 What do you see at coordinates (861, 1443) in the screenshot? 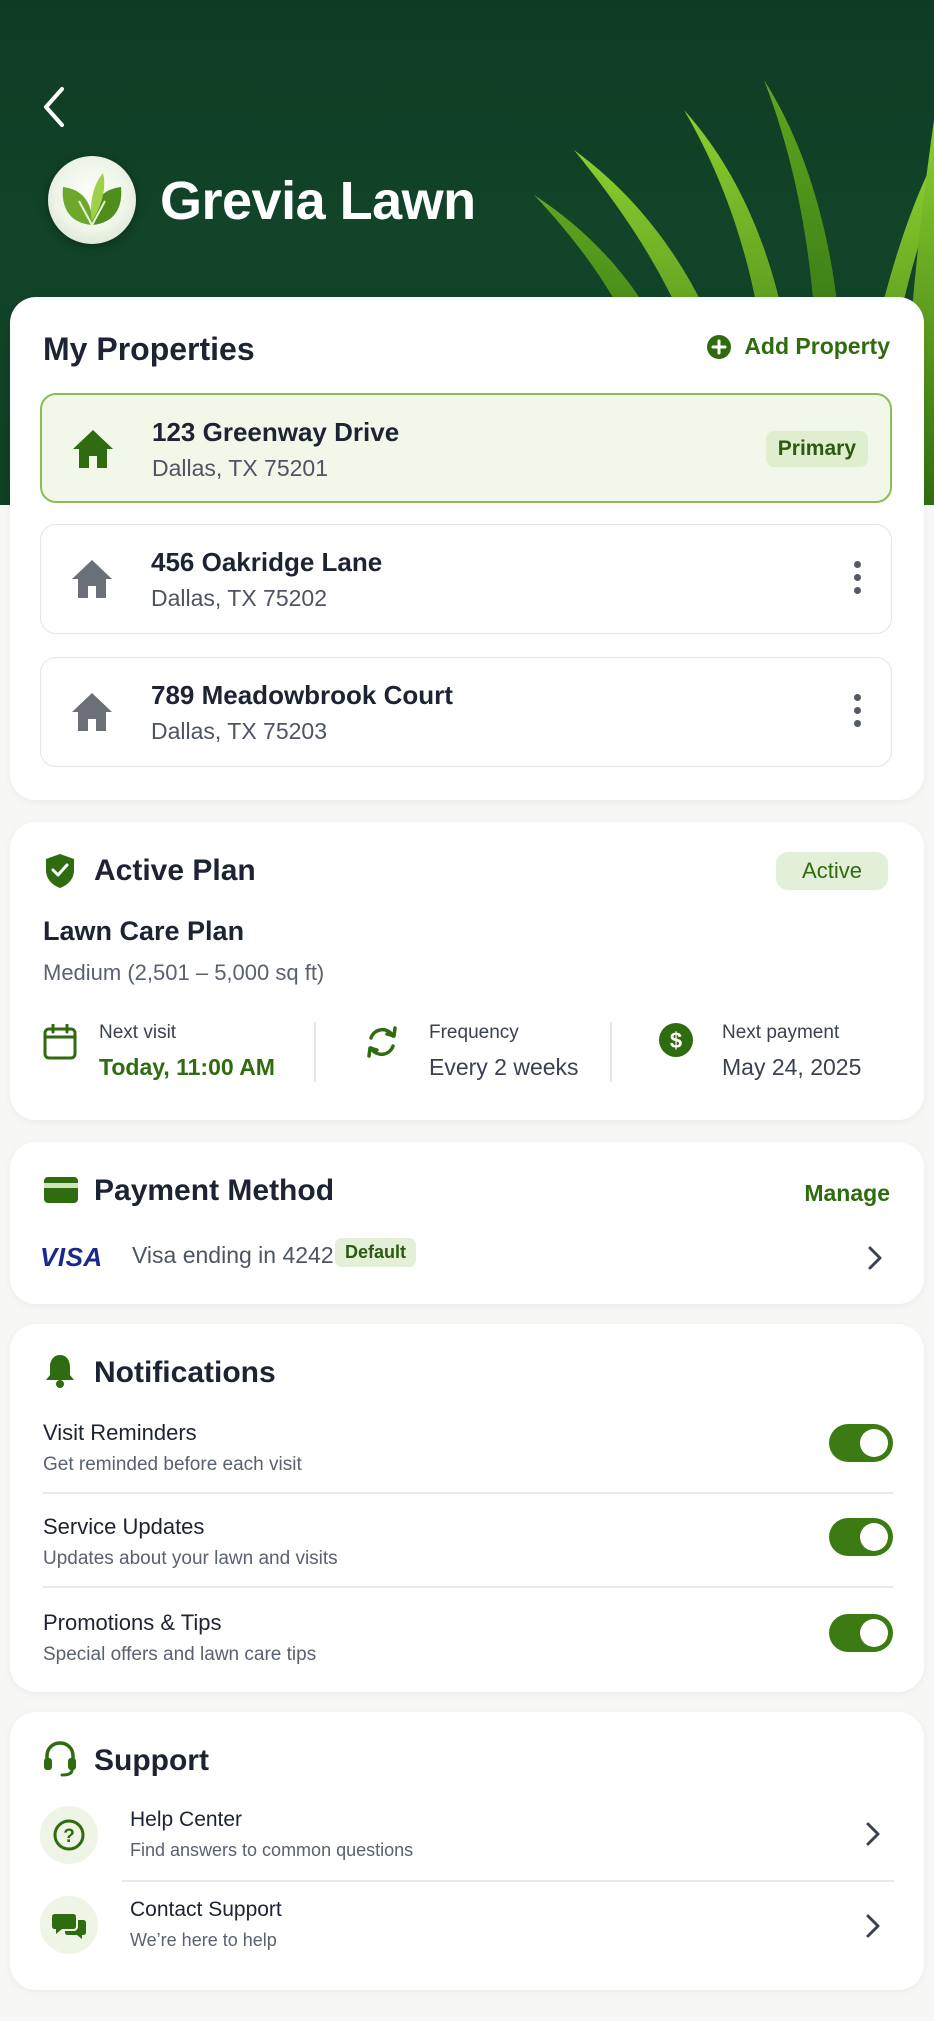
I see `visit-reminders-toggle` at bounding box center [861, 1443].